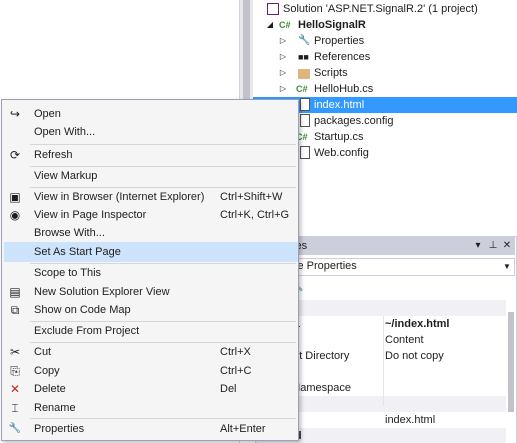 Image resolution: width=517 pixels, height=443 pixels. Describe the element at coordinates (332, 25) in the screenshot. I see `tree-item-label: HelloSignalR` at that location.